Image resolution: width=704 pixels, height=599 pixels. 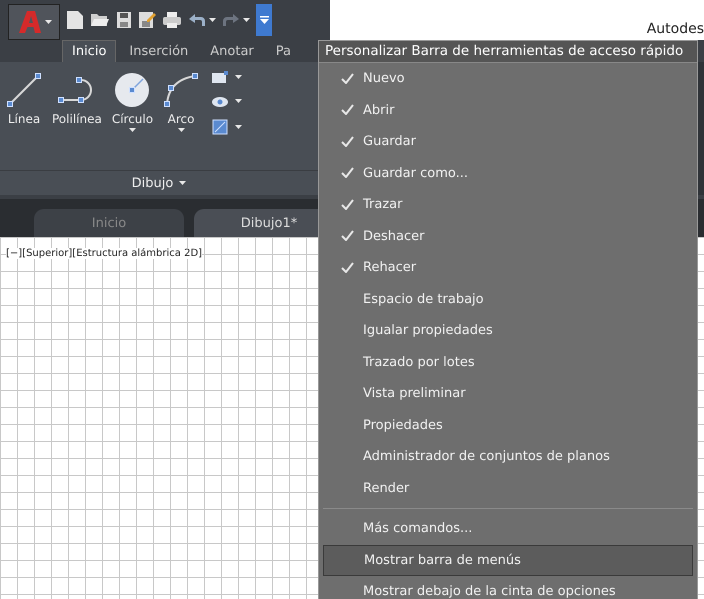 What do you see at coordinates (181, 90) in the screenshot?
I see `arc-icon` at bounding box center [181, 90].